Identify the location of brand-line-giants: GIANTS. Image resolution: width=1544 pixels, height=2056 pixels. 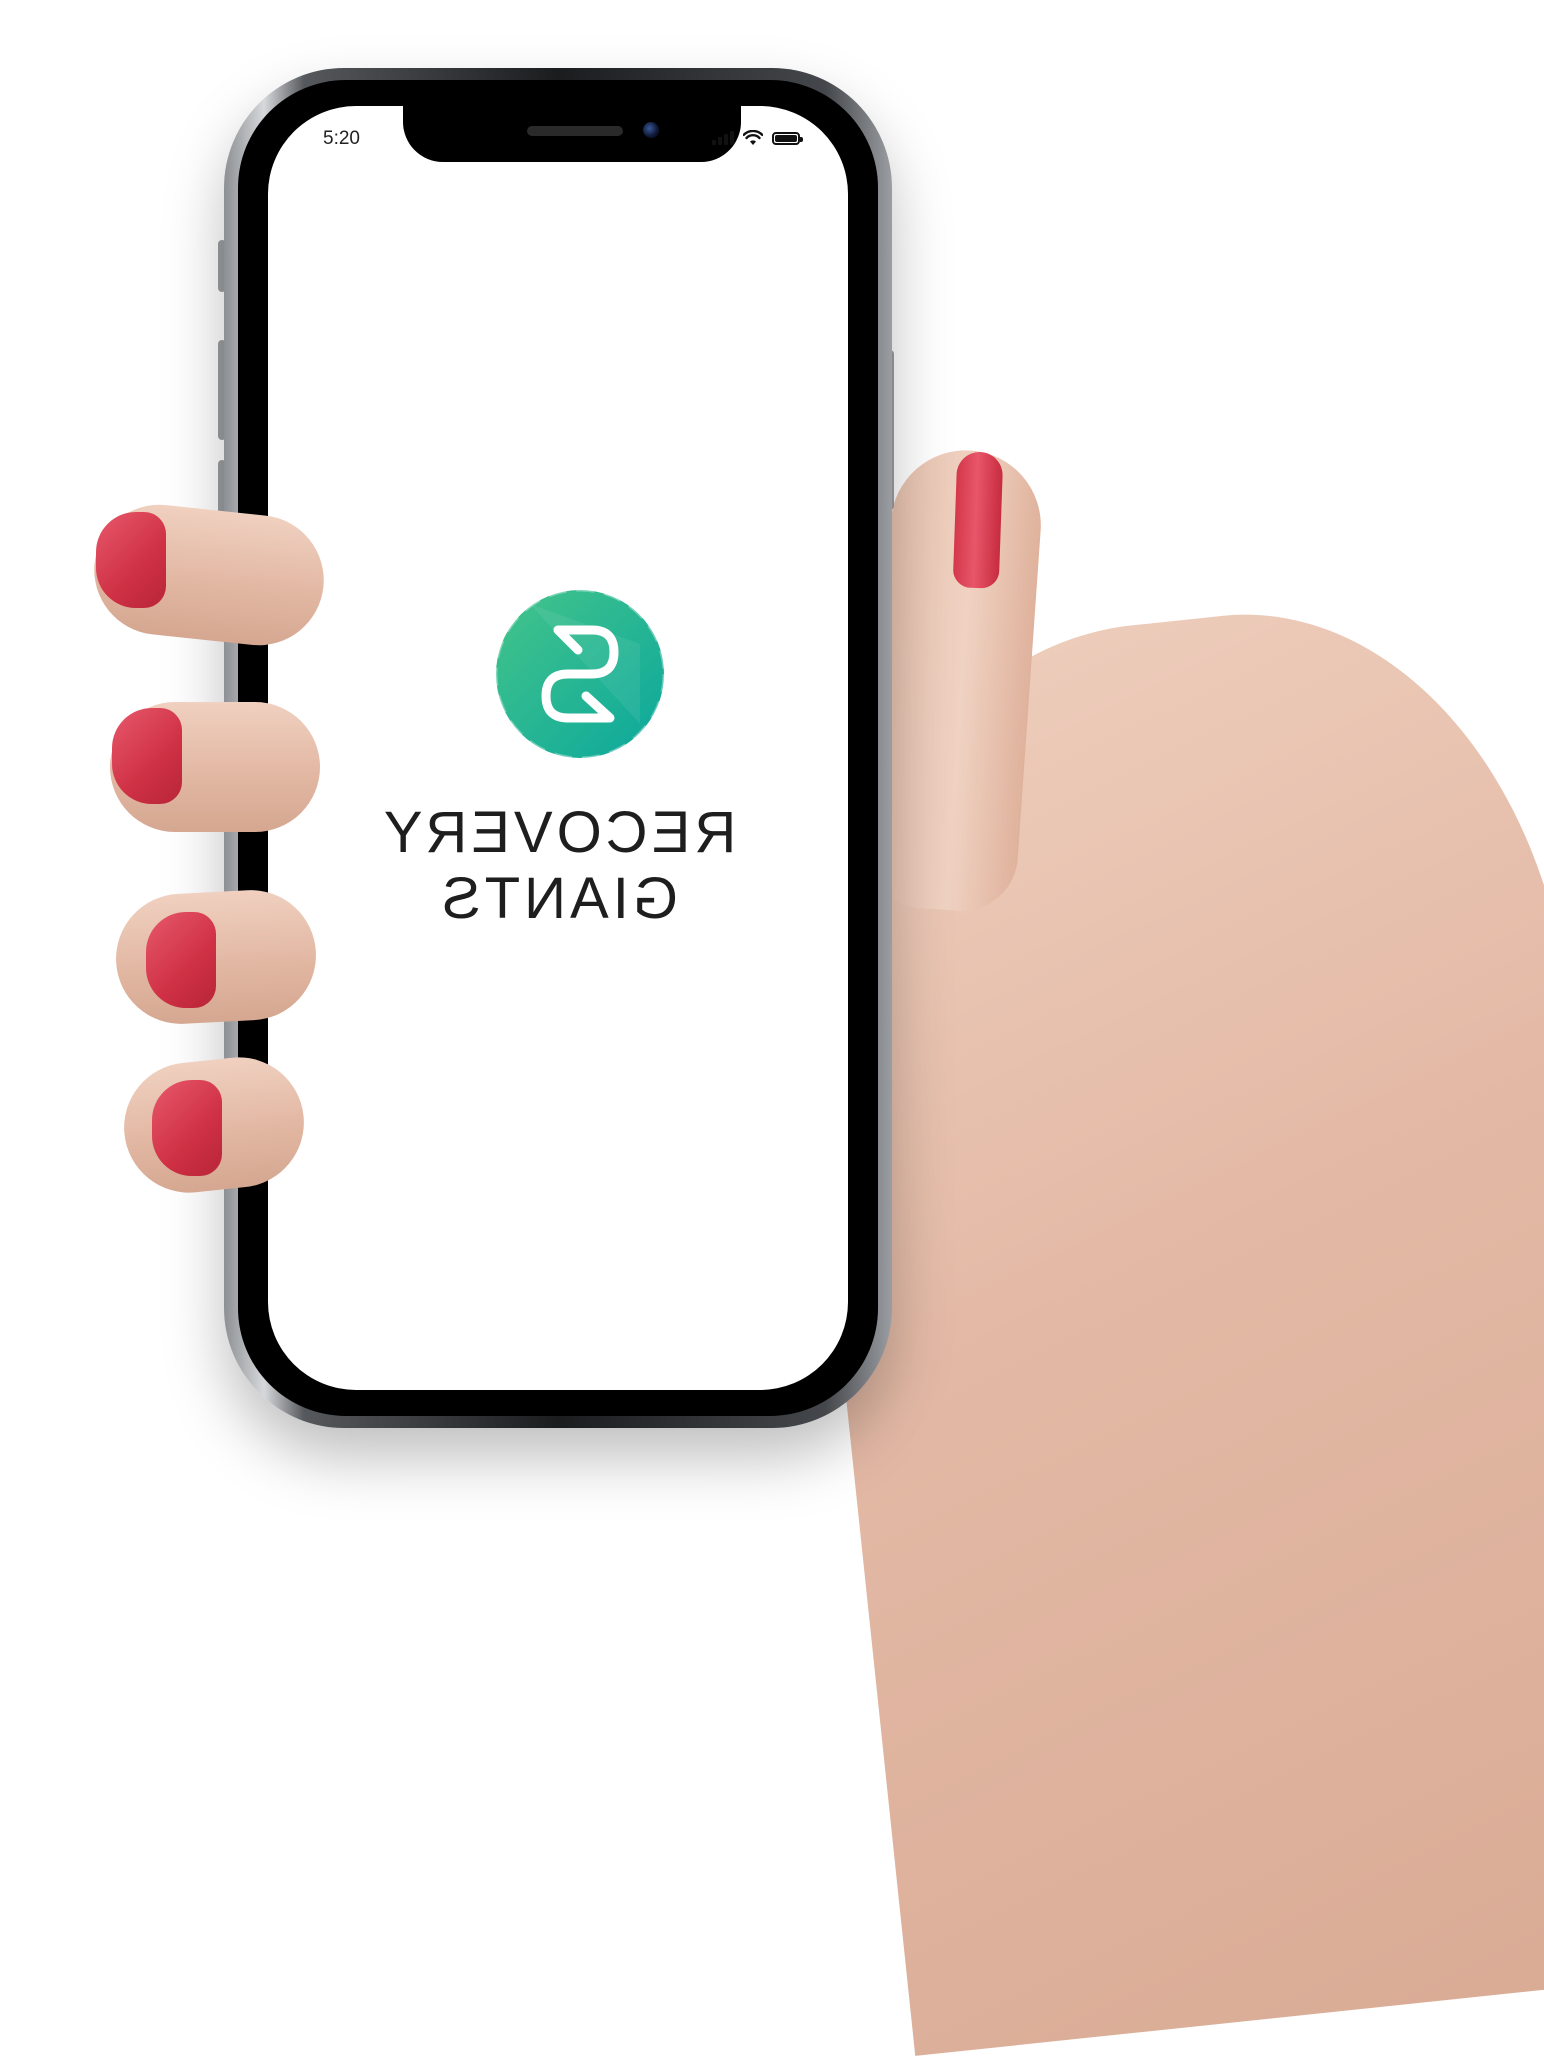
(558, 898).